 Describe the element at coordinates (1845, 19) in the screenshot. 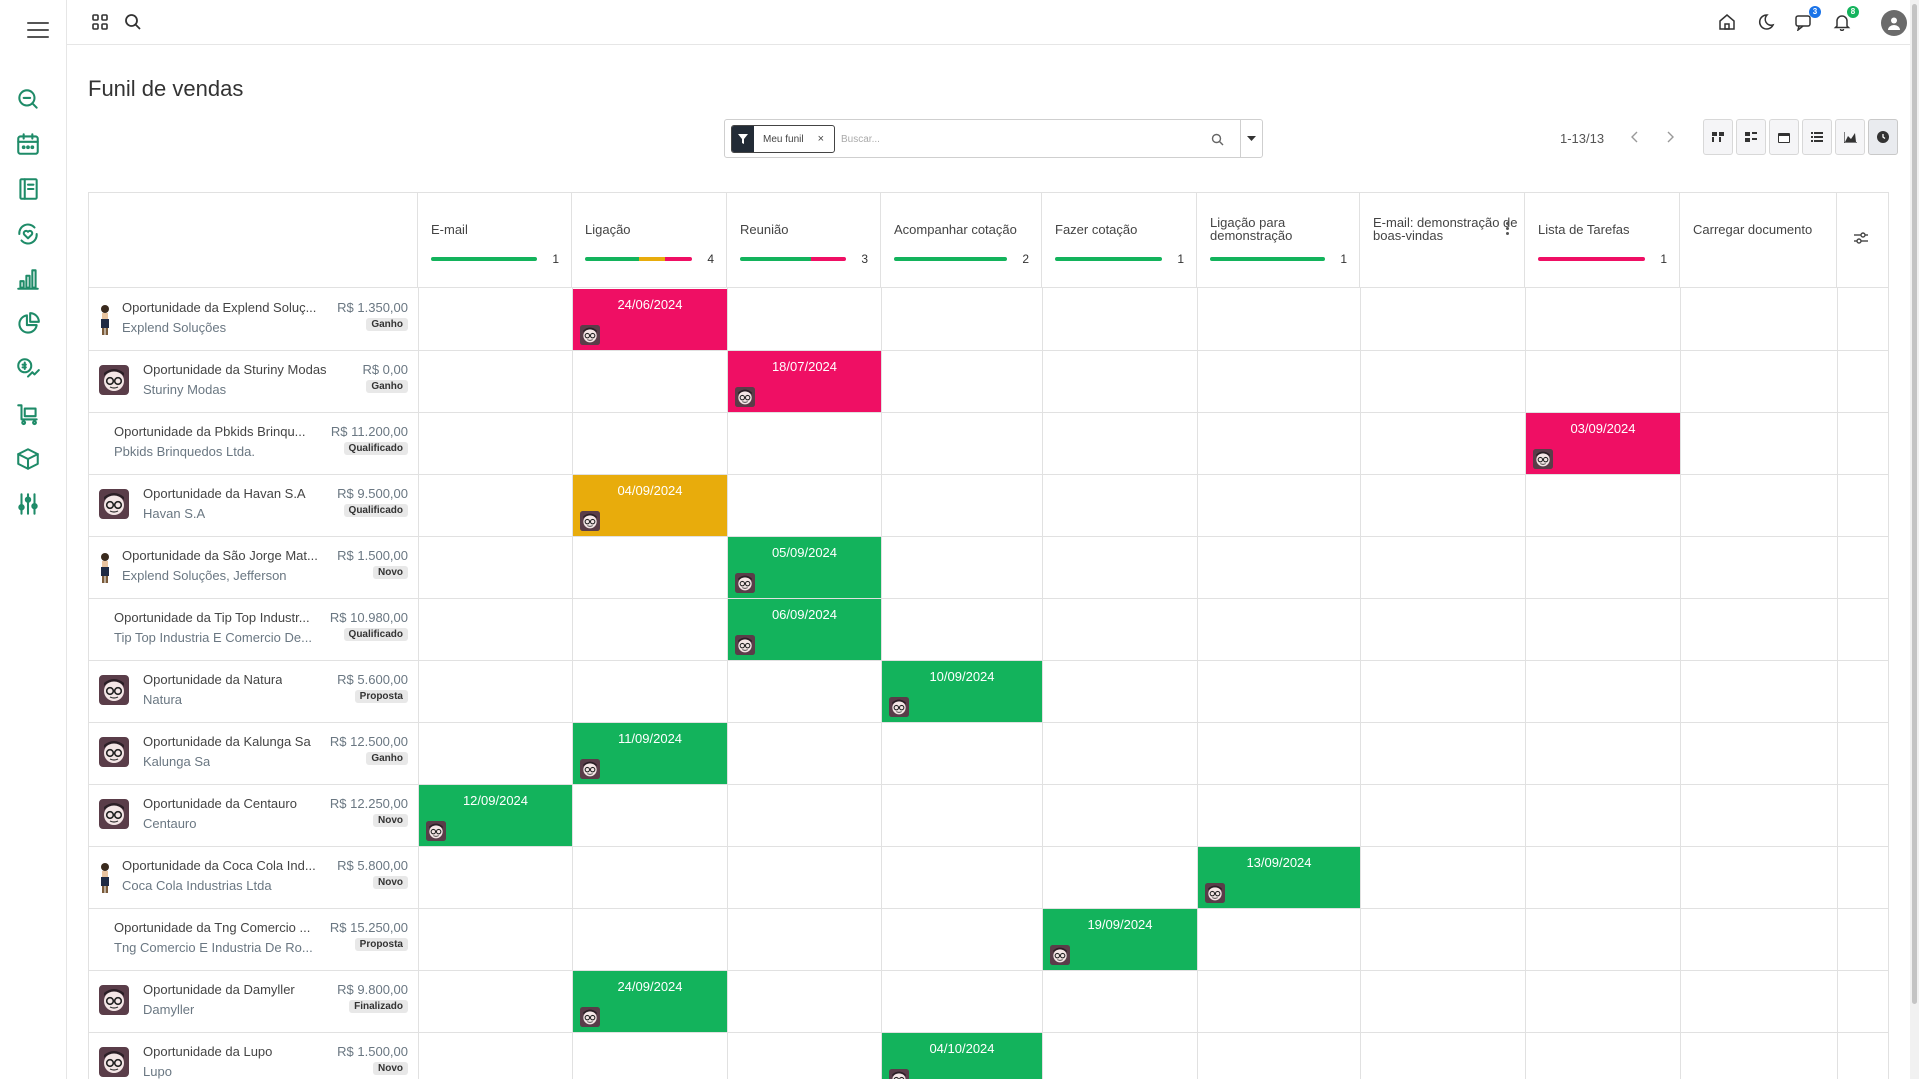

I see `bell-icon: 8` at that location.